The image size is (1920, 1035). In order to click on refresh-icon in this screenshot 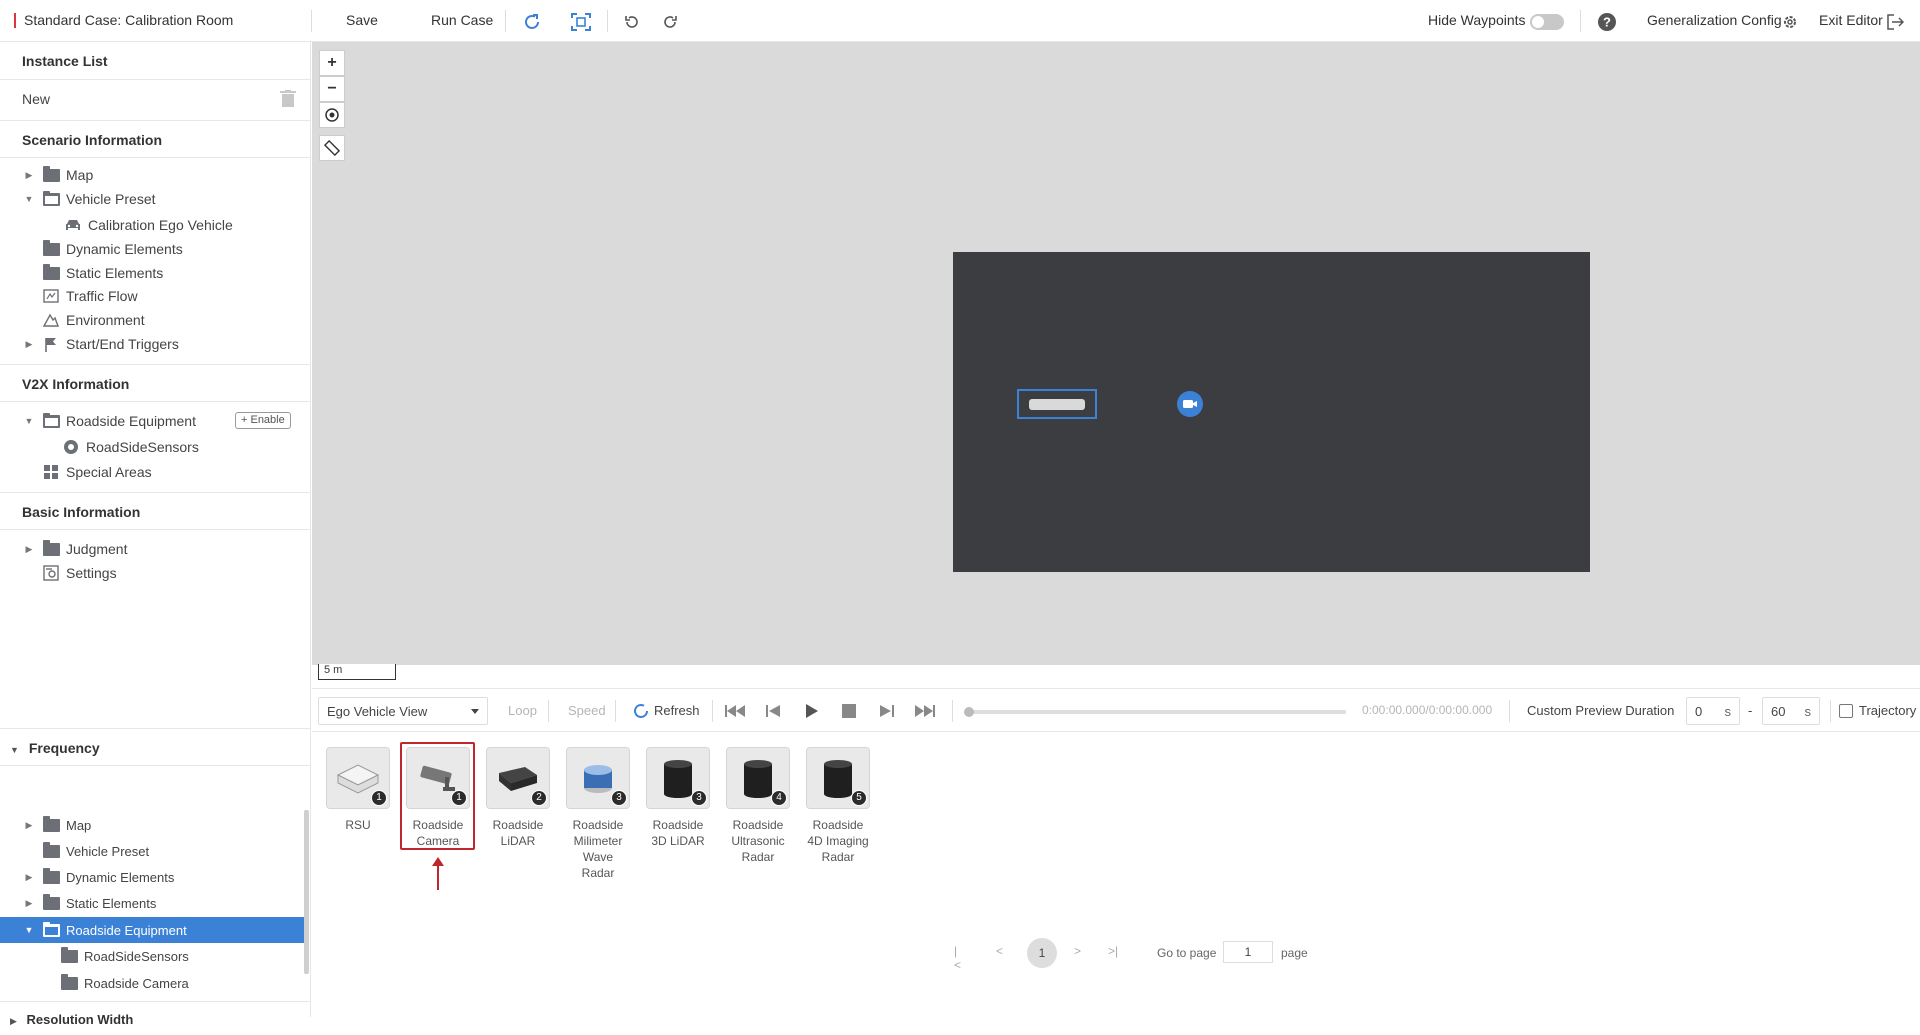, I will do `click(641, 712)`.